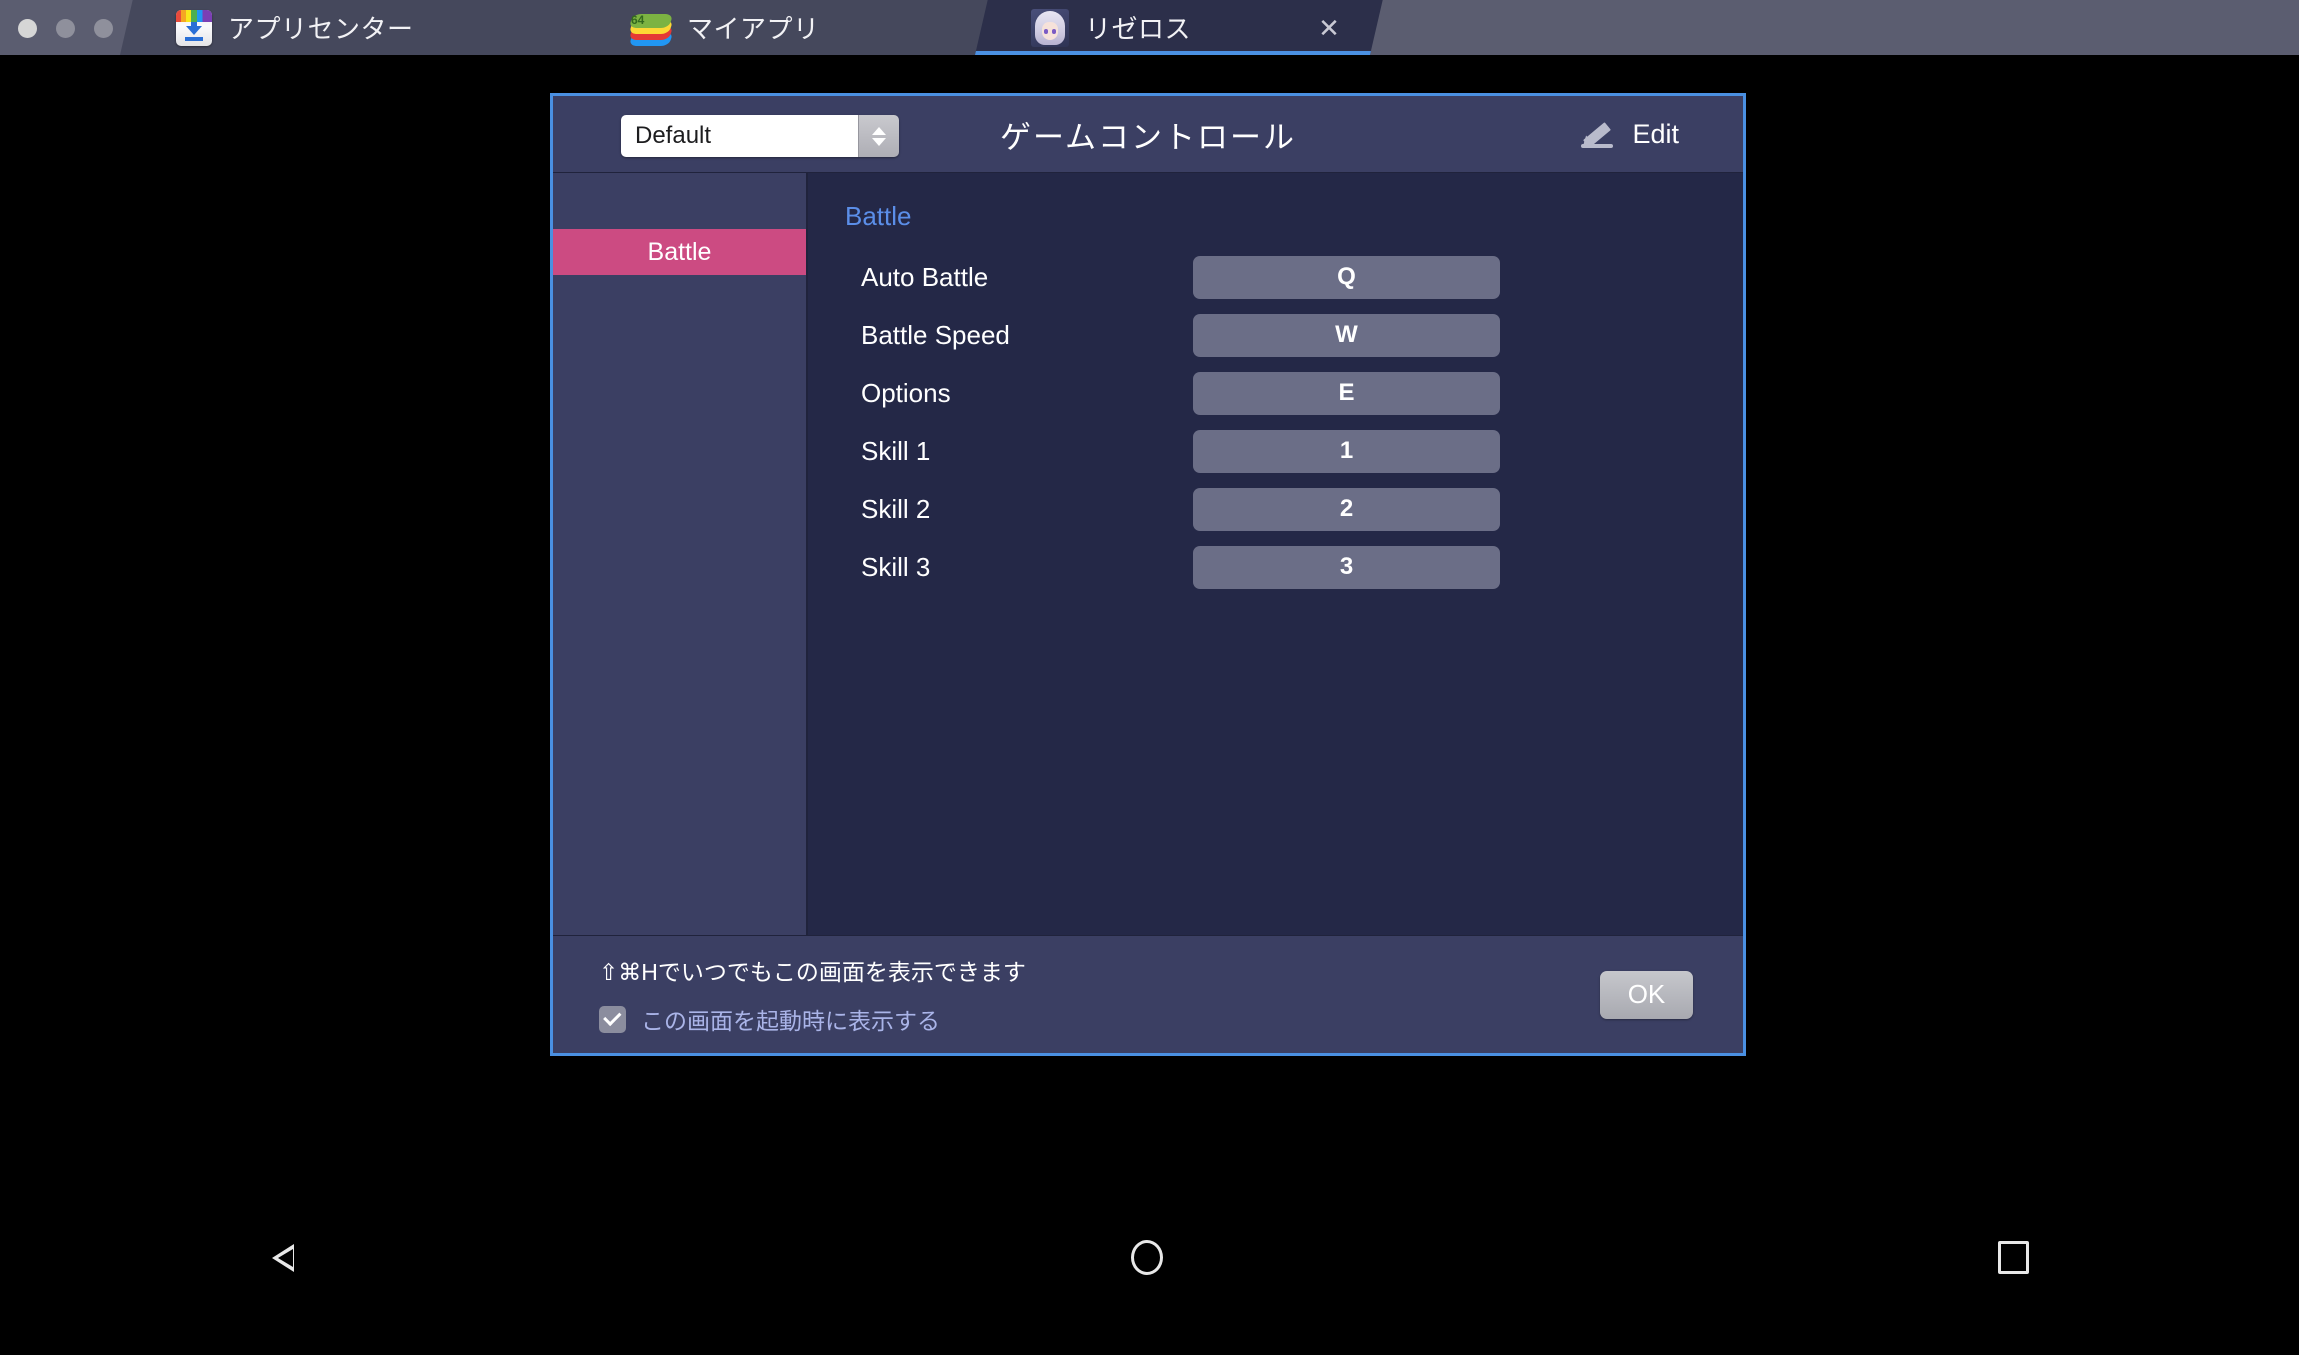 The image size is (2299, 1355). I want to click on profile-select: Default, so click(760, 136).